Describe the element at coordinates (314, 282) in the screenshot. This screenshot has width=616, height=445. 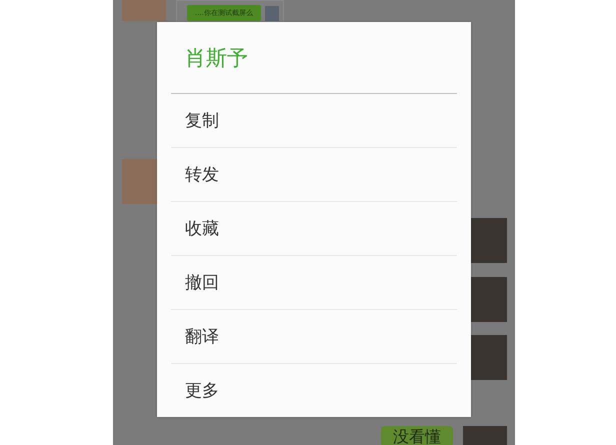
I see `menu-item: 撤回` at that location.